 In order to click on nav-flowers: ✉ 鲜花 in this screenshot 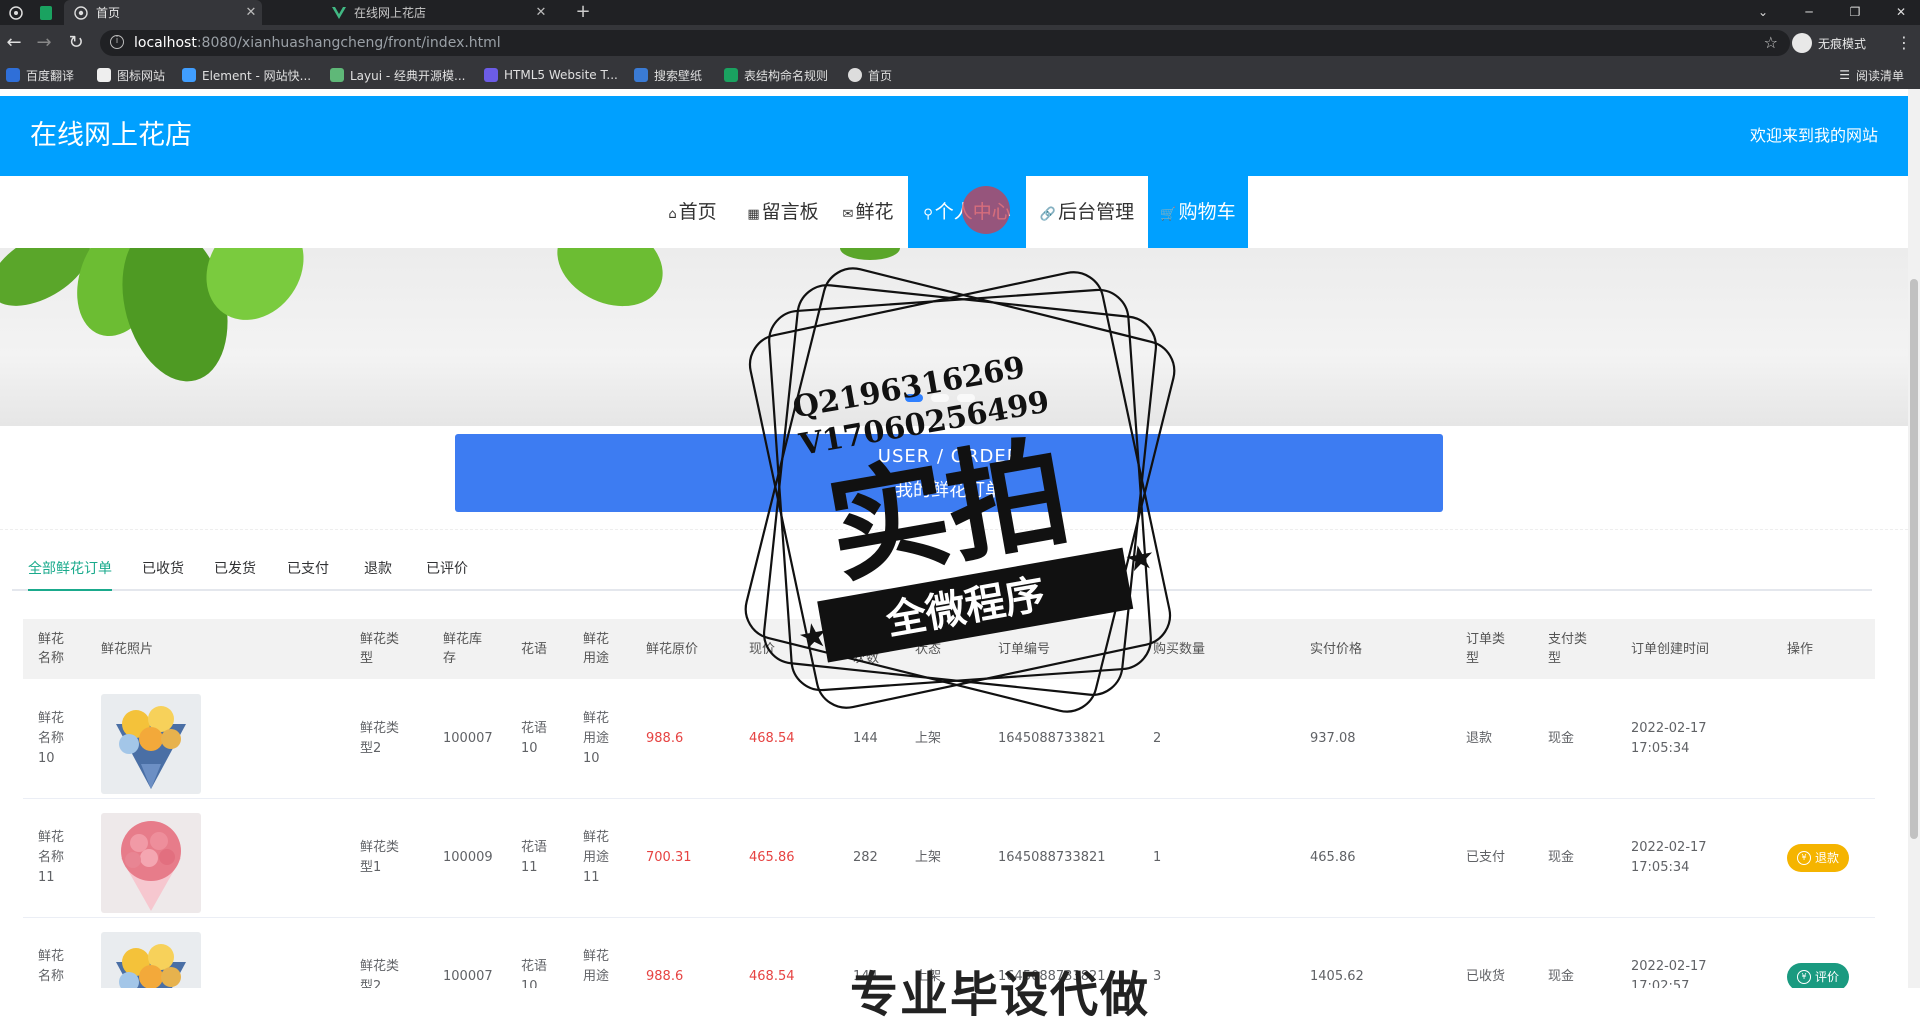, I will do `click(868, 212)`.